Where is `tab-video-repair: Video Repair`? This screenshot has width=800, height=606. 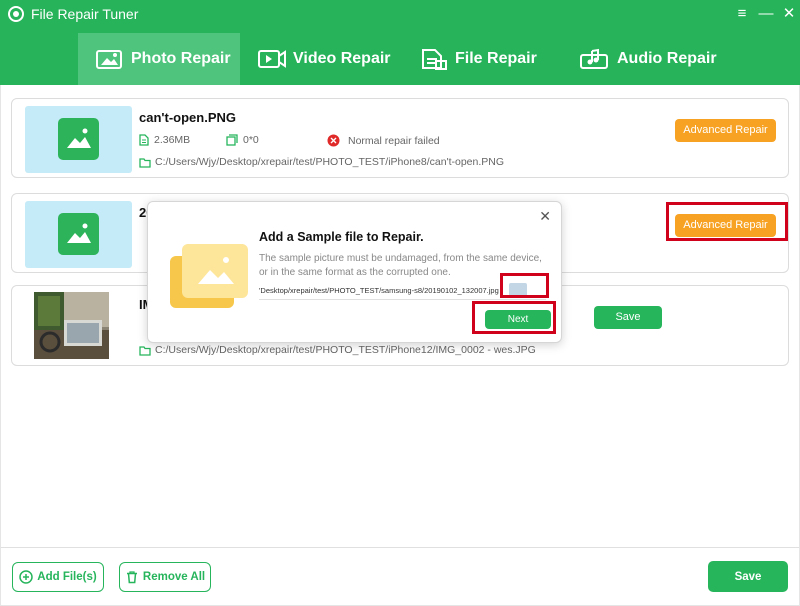 tab-video-repair: Video Repair is located at coordinates (333, 59).